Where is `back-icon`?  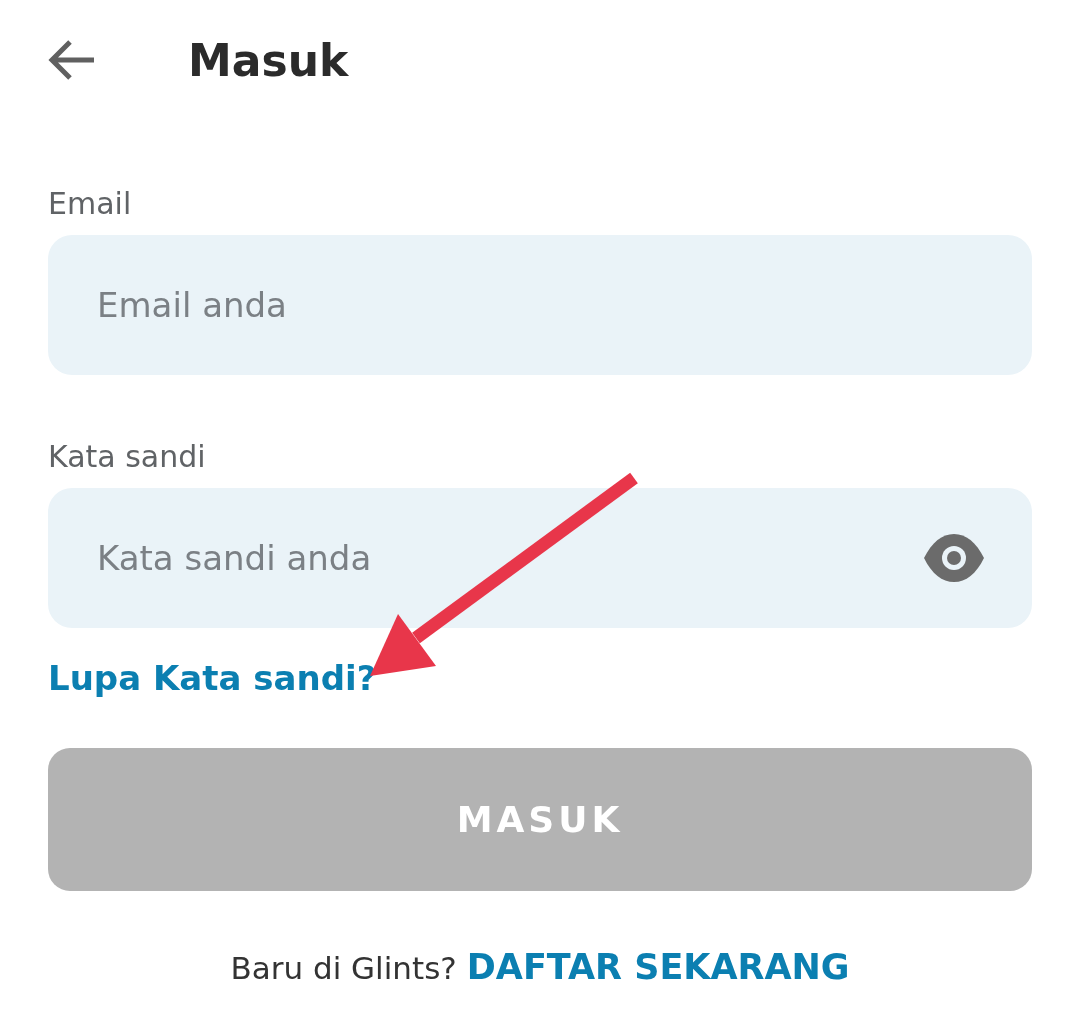
back-icon is located at coordinates (72, 60).